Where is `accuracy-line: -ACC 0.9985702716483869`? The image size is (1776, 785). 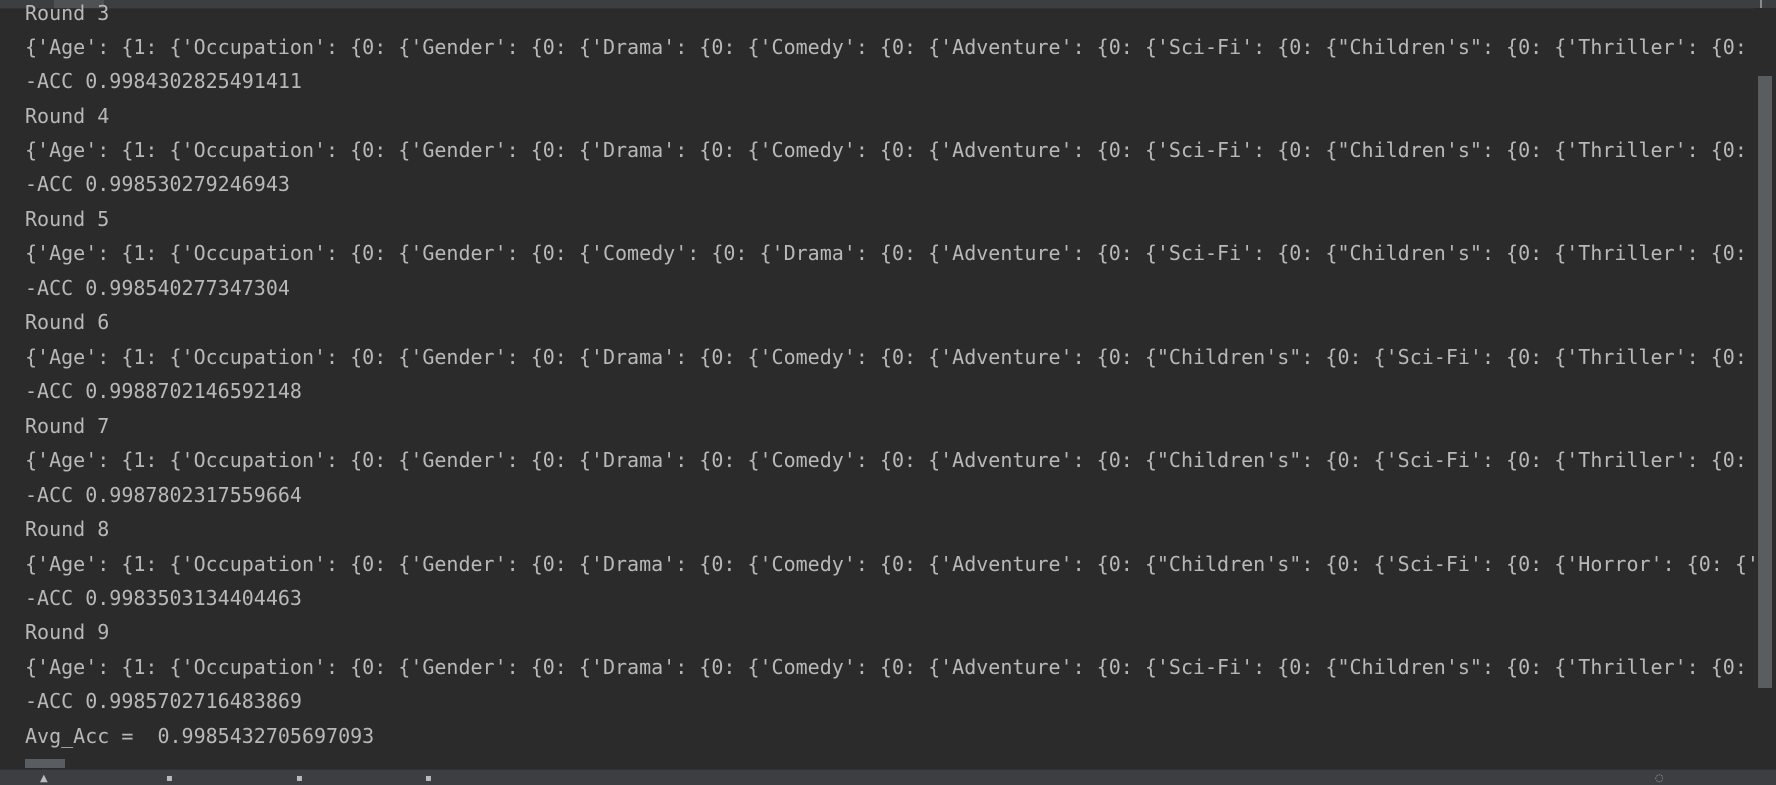
accuracy-line: -ACC 0.9985702716483869 is located at coordinates (163, 701).